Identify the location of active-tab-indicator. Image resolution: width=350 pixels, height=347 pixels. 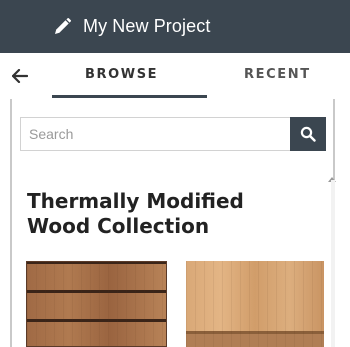
(129, 96).